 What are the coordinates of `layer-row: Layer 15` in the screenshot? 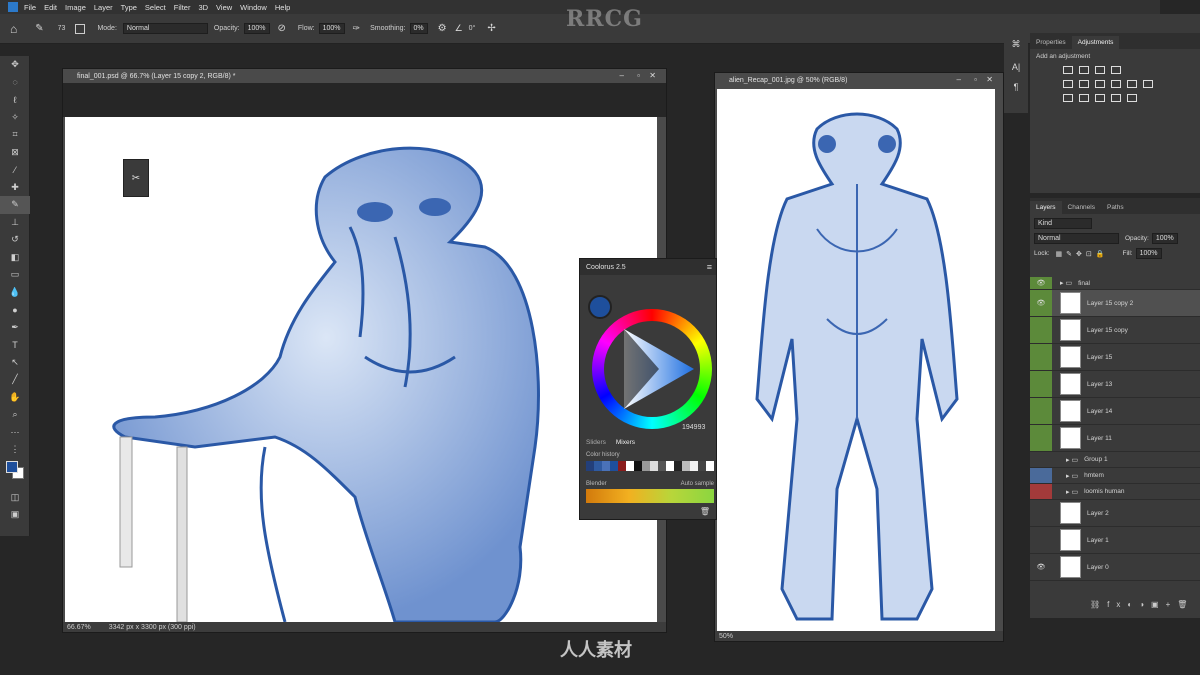 It's located at (1115, 357).